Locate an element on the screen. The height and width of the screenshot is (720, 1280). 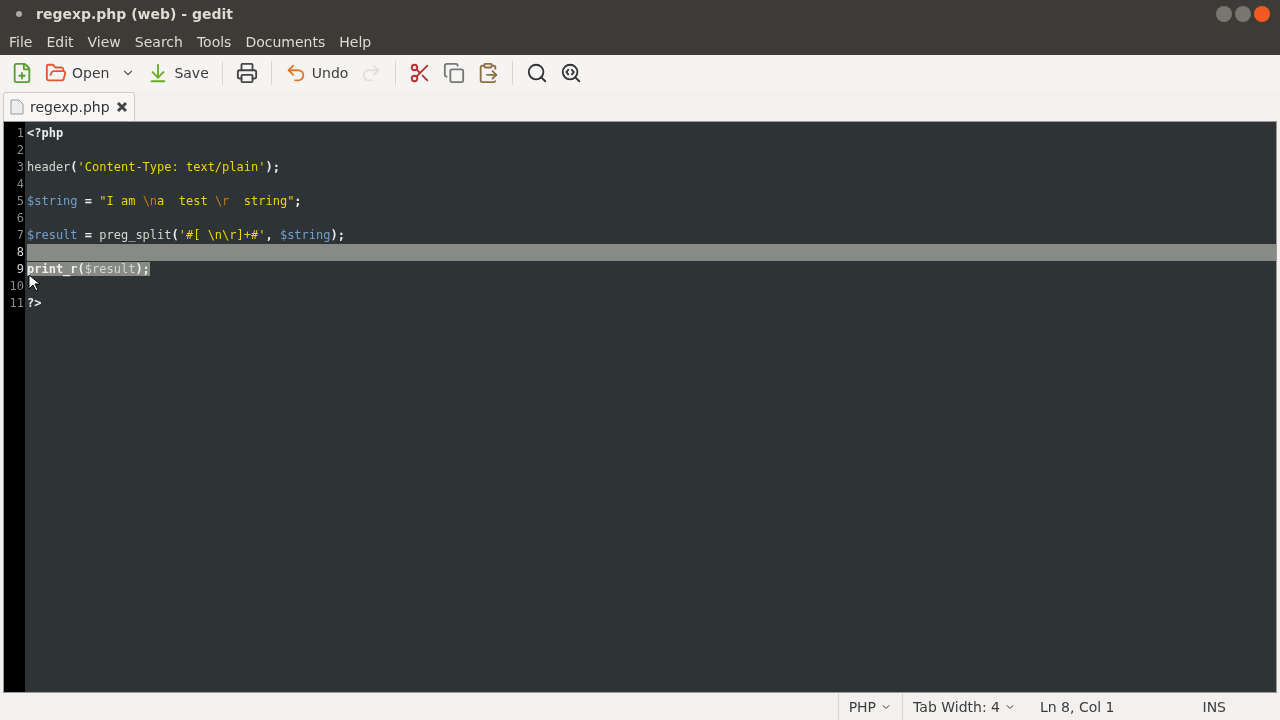
language-selector: PHP is located at coordinates (870, 706).